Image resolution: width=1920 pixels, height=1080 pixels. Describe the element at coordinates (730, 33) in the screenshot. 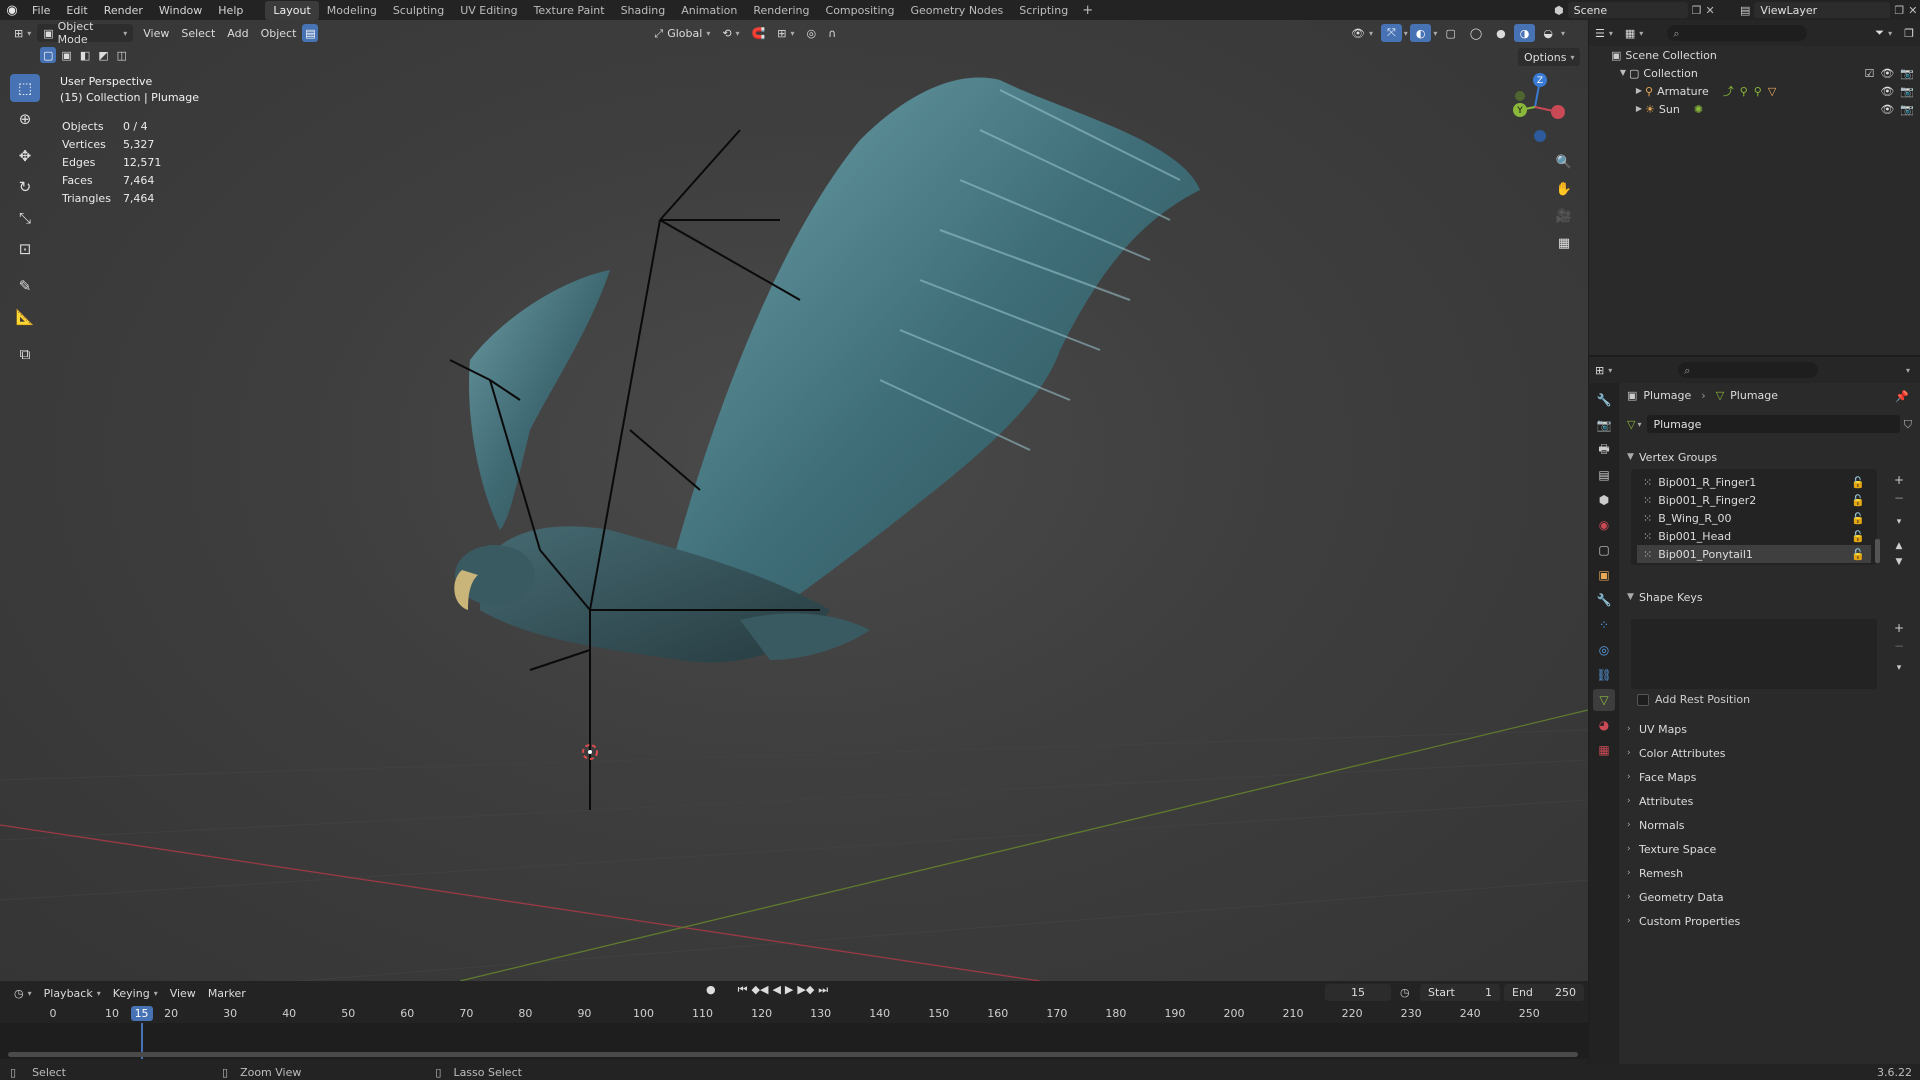

I see `pivot-point-icon: ⟲ ▾` at that location.